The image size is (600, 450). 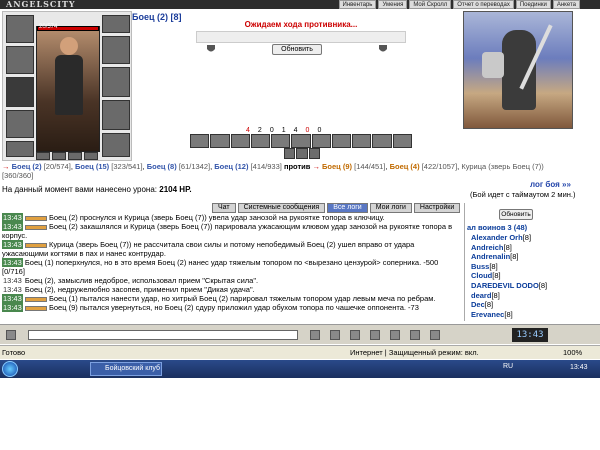 I want to click on nav-my-scroll: Мой Скролл, so click(x=430, y=4).